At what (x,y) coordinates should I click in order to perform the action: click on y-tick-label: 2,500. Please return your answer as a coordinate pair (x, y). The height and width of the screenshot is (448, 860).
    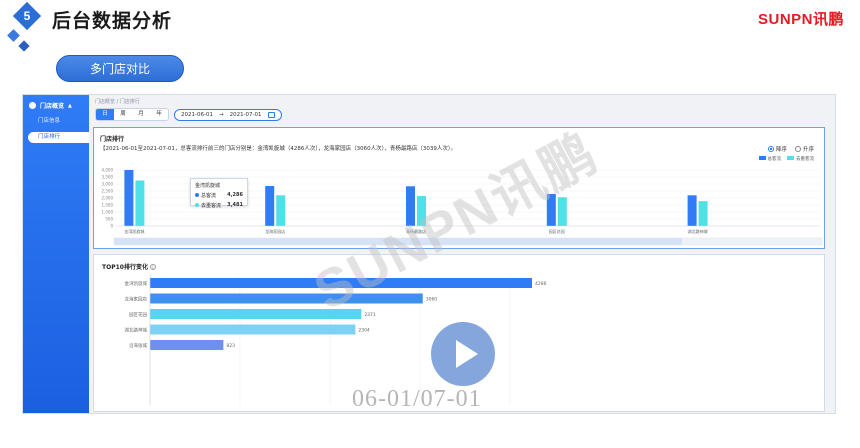
    Looking at the image, I should click on (108, 191).